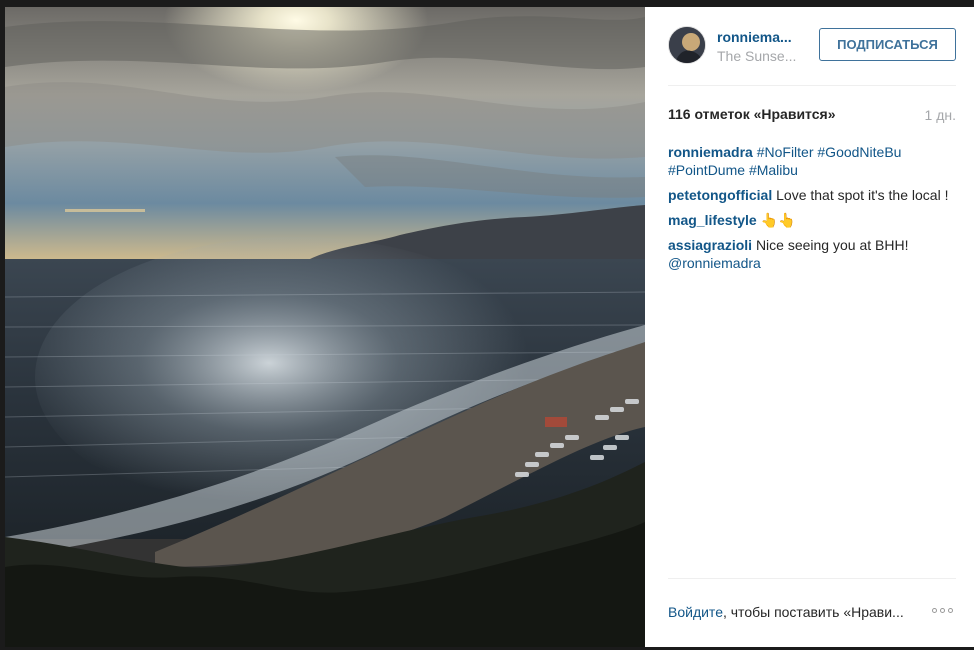  I want to click on follow-button: ПОДПИСАТЬСЯ, so click(887, 44).